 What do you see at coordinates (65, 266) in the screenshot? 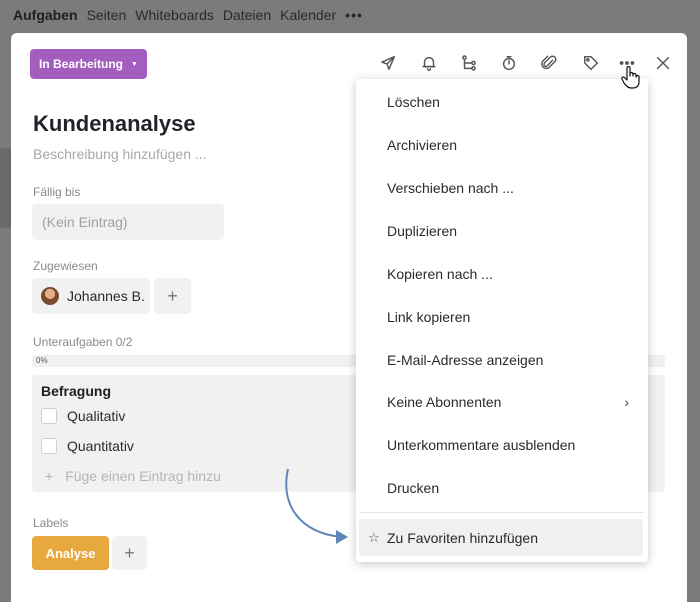
I see `assigned-label: Zugewiesen` at bounding box center [65, 266].